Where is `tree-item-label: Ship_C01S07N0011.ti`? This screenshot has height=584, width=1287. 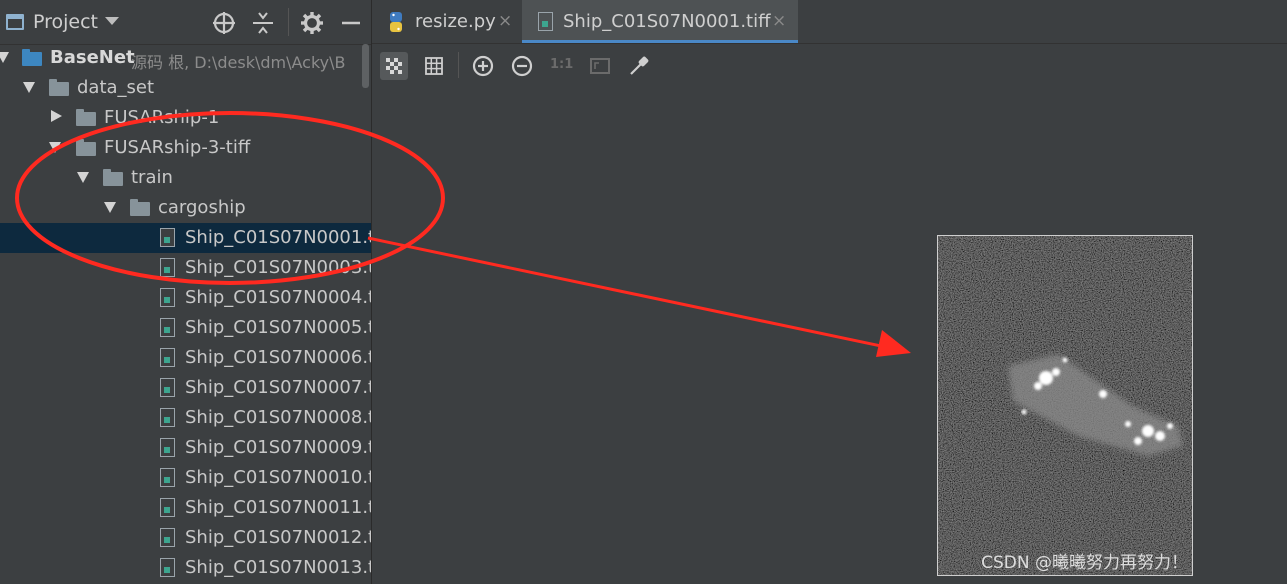
tree-item-label: Ship_C01S07N0011.ti is located at coordinates (278, 507).